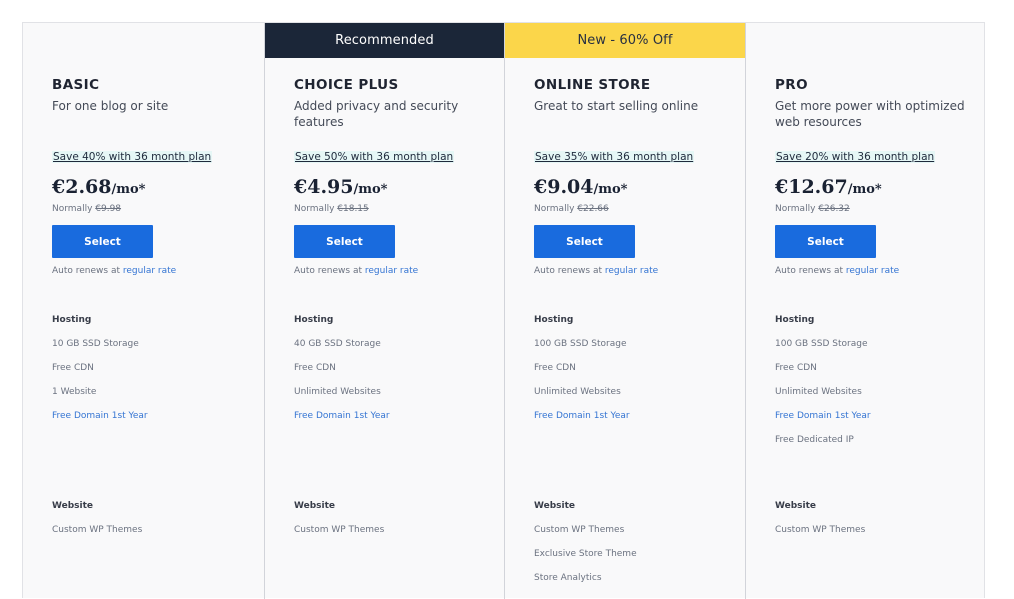 This screenshot has height=599, width=1014. I want to click on feature-item: 10 GB SSD Storage, so click(95, 344).